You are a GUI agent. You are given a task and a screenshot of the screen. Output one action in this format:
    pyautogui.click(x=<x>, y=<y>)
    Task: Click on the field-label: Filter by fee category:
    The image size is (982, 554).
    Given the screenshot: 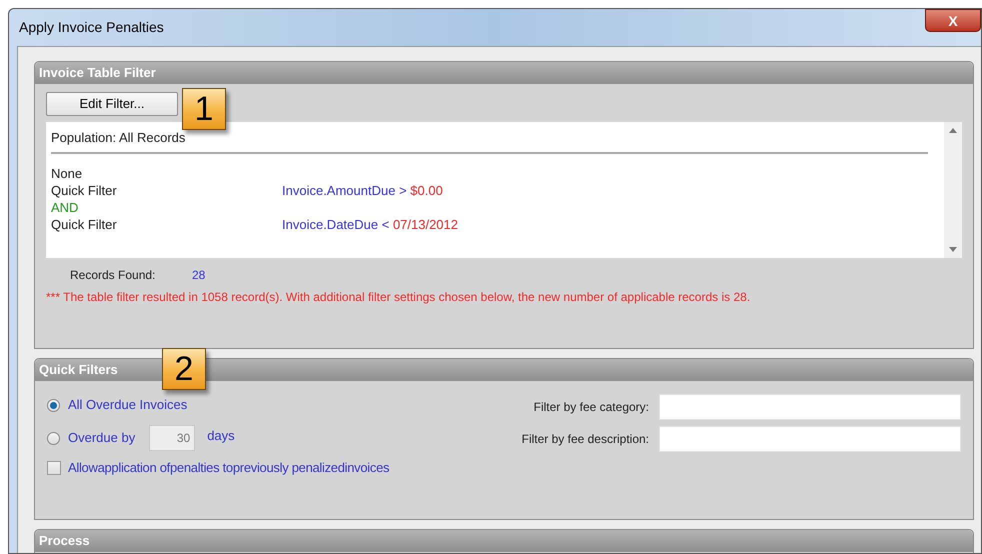 What is the action you would take?
    pyautogui.click(x=591, y=407)
    